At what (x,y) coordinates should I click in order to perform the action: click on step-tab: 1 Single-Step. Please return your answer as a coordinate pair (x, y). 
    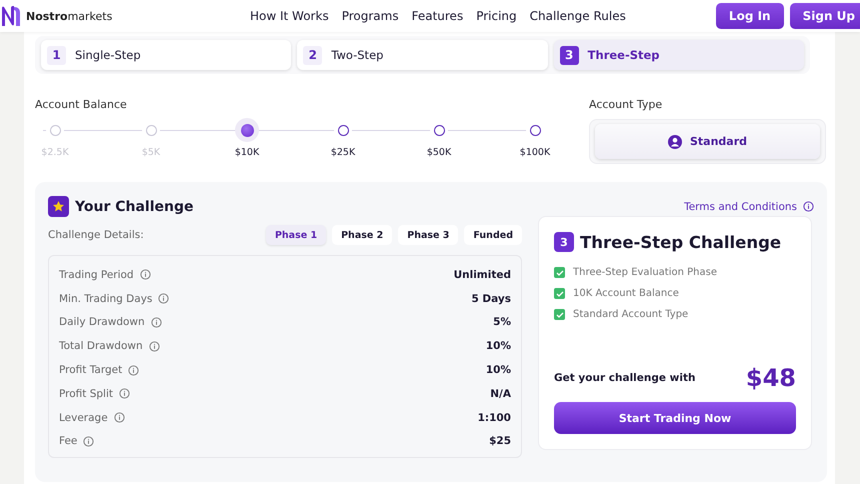
    Looking at the image, I should click on (166, 55).